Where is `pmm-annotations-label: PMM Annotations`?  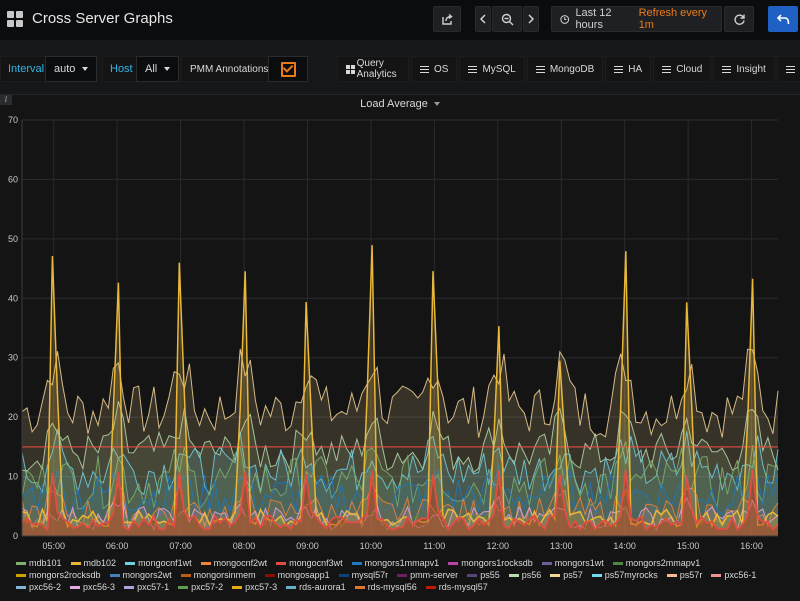 pmm-annotations-label: PMM Annotations is located at coordinates (229, 69).